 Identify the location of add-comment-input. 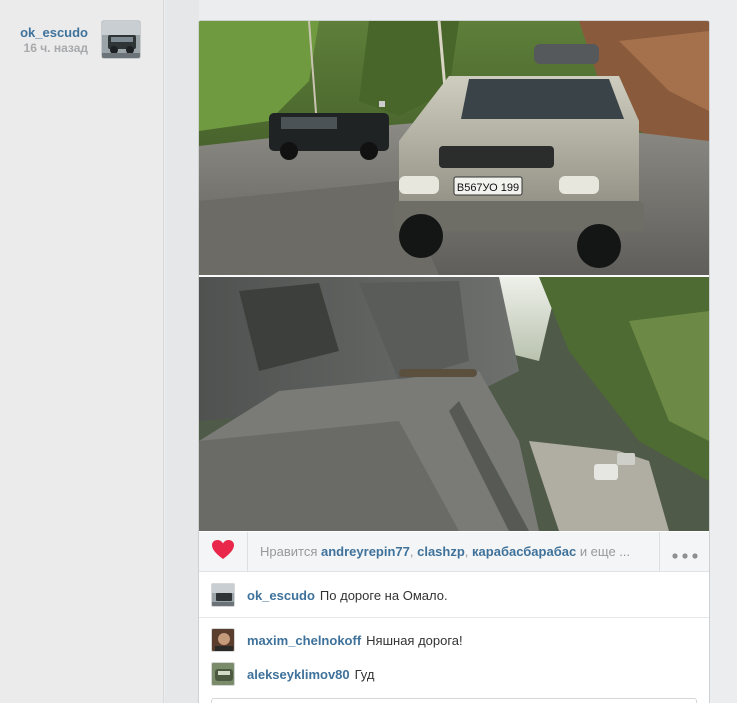
(454, 700).